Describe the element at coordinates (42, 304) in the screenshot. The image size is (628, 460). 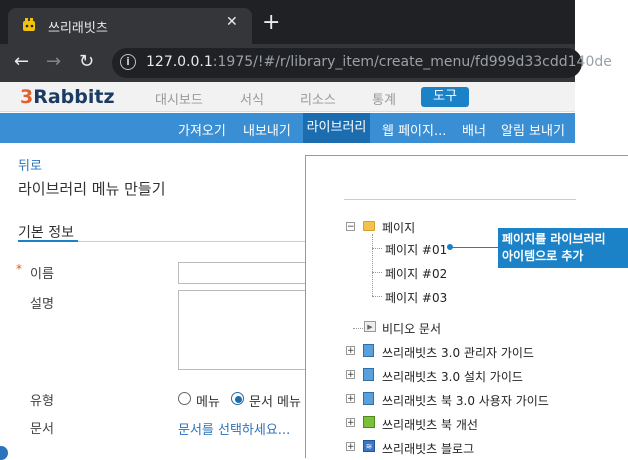
I see `description-label: 설명` at that location.